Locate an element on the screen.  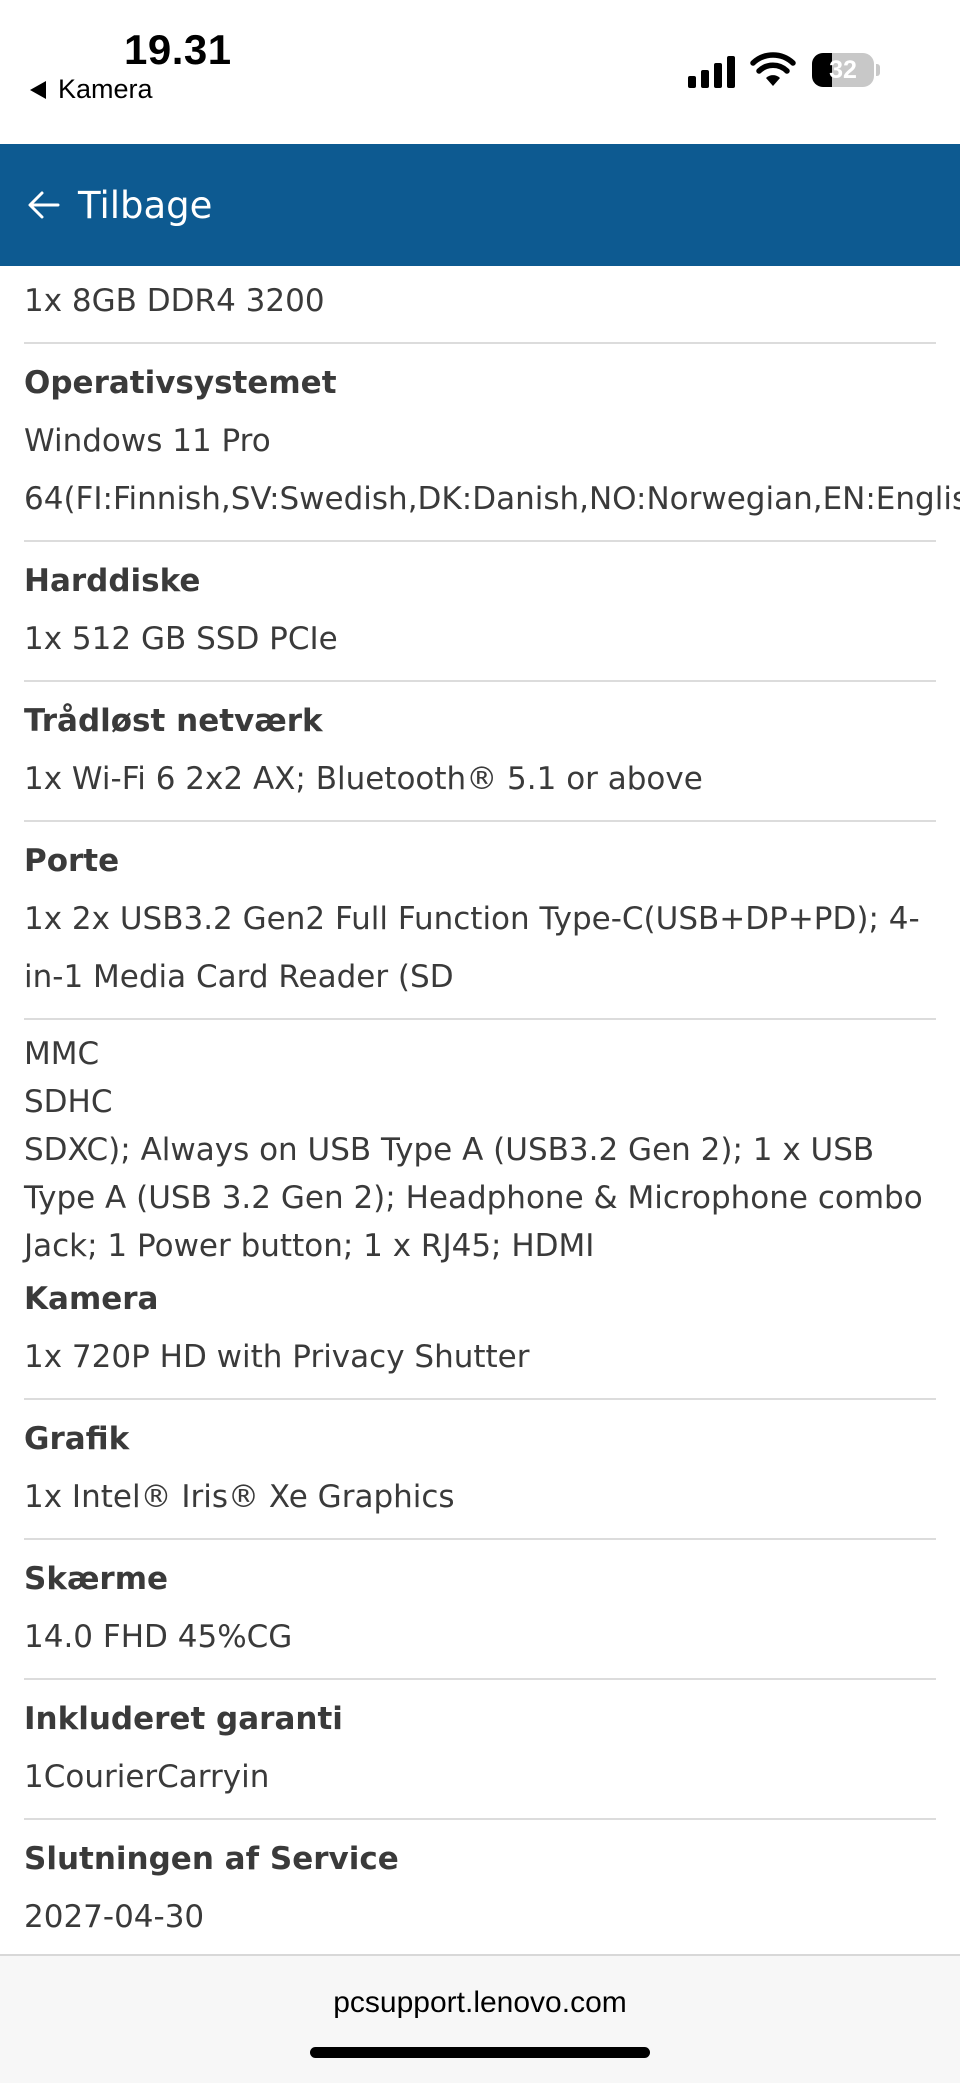
spec-row-graphics: Grafik 1x Intel® Iris® Xe Graphics is located at coordinates (480, 1470).